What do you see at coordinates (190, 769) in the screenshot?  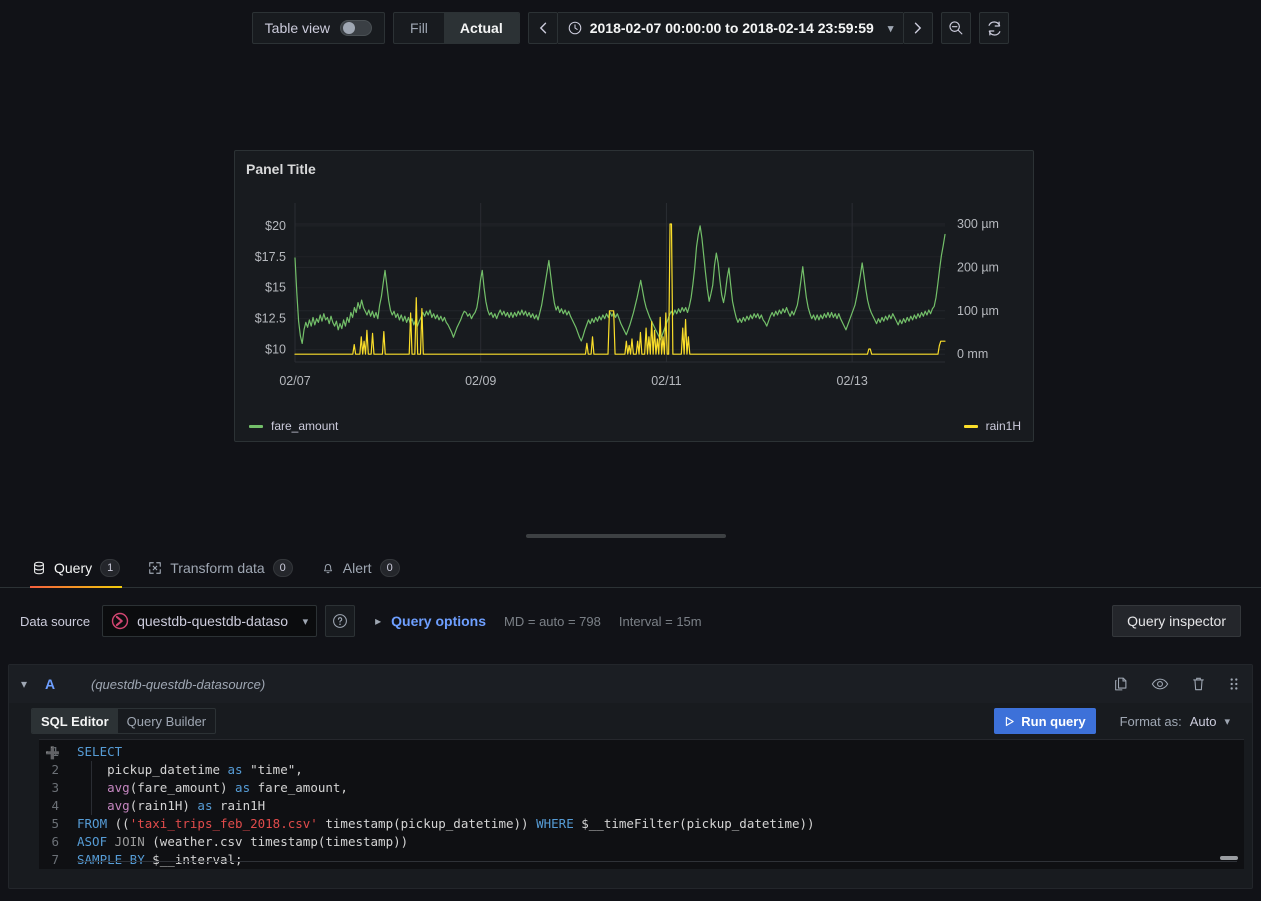 I see `code-line-text: pickup_datetime as "time",` at bounding box center [190, 769].